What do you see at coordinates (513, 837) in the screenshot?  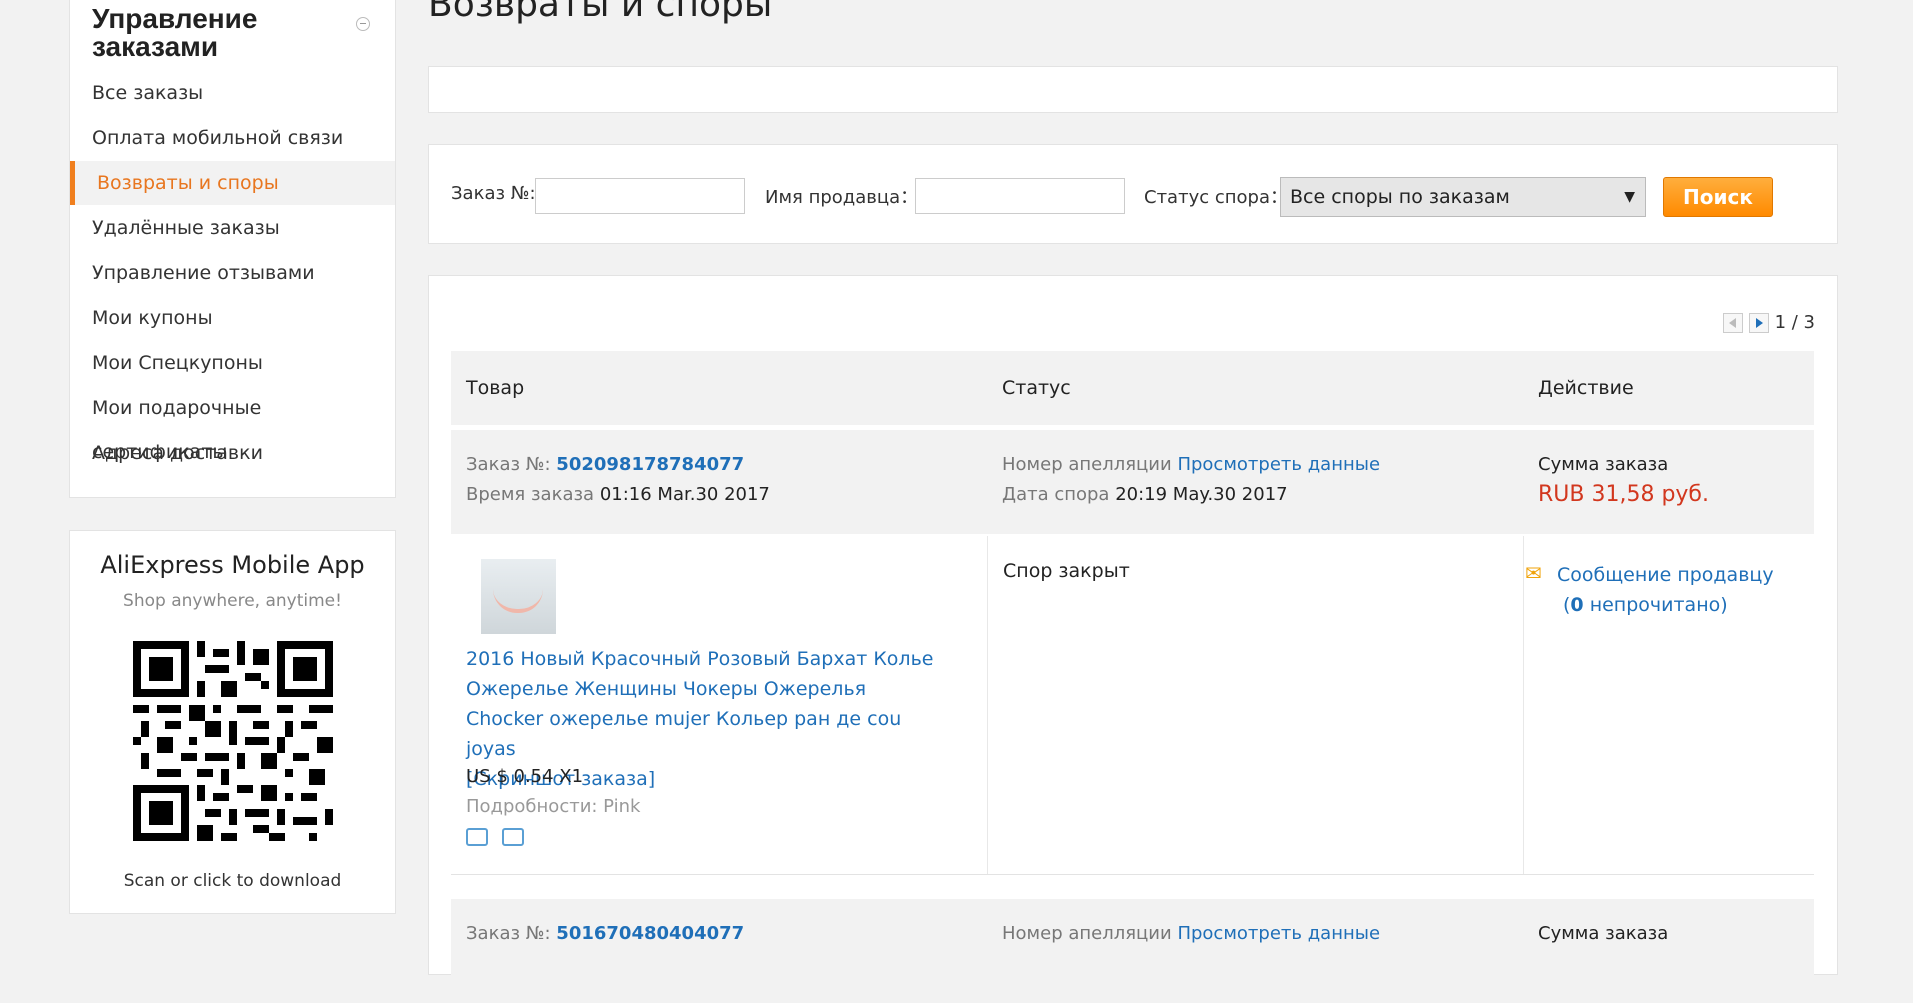 I see `return-icon` at bounding box center [513, 837].